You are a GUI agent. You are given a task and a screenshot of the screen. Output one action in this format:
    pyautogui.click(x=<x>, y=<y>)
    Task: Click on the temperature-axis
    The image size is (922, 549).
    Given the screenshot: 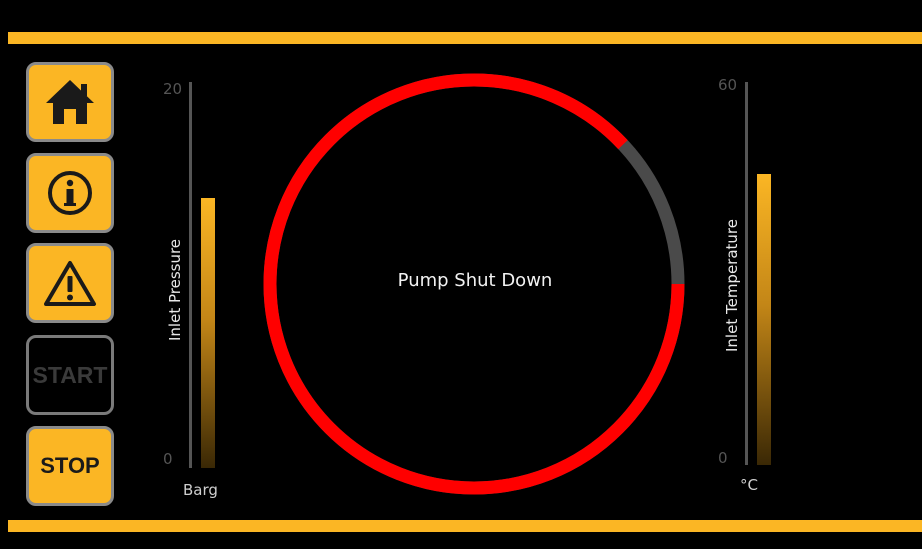 What is the action you would take?
    pyautogui.click(x=746, y=273)
    